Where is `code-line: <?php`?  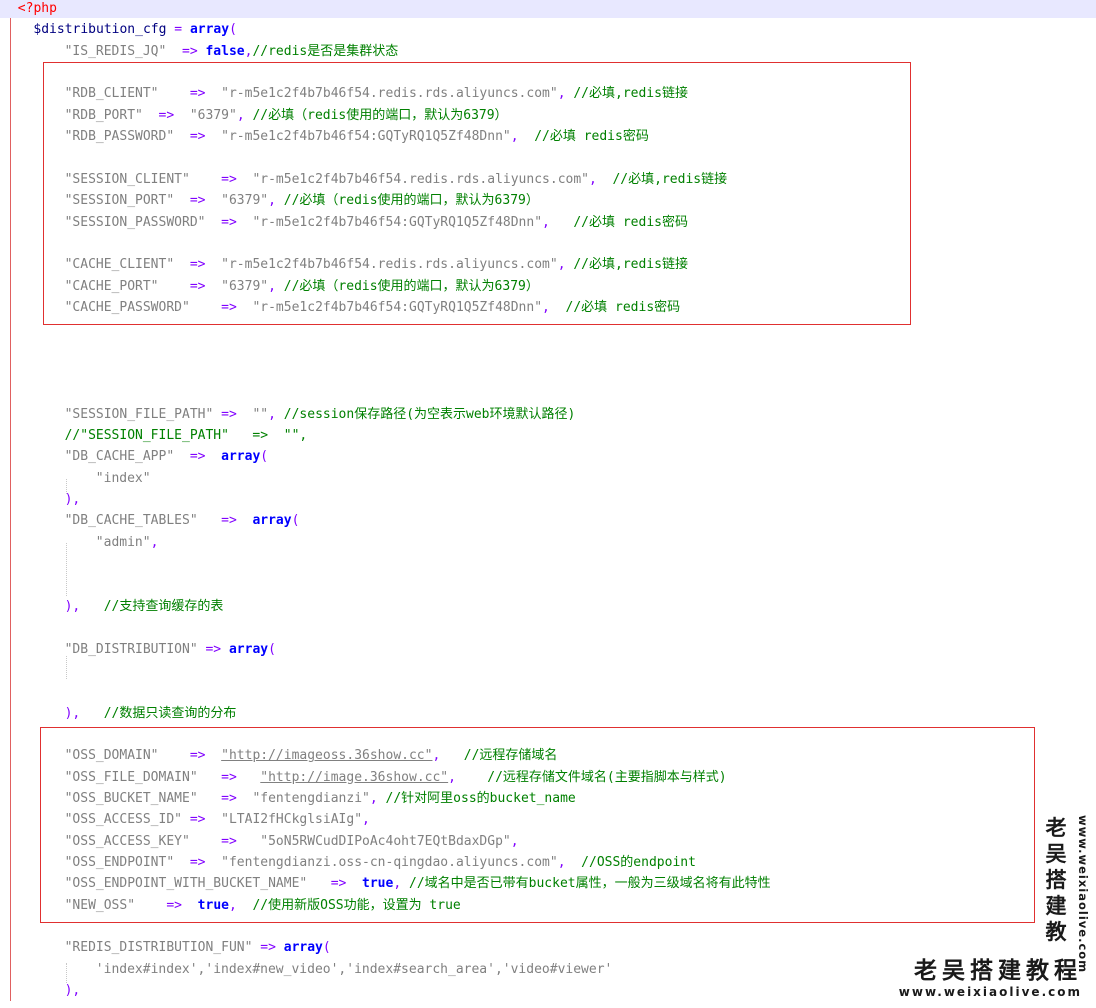 code-line: <?php is located at coordinates (548, 9).